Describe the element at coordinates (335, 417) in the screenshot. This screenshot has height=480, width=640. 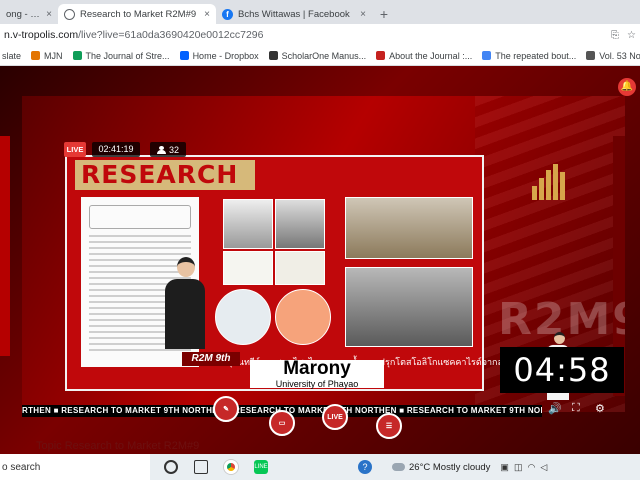
I see `live-button: LIVE` at that location.